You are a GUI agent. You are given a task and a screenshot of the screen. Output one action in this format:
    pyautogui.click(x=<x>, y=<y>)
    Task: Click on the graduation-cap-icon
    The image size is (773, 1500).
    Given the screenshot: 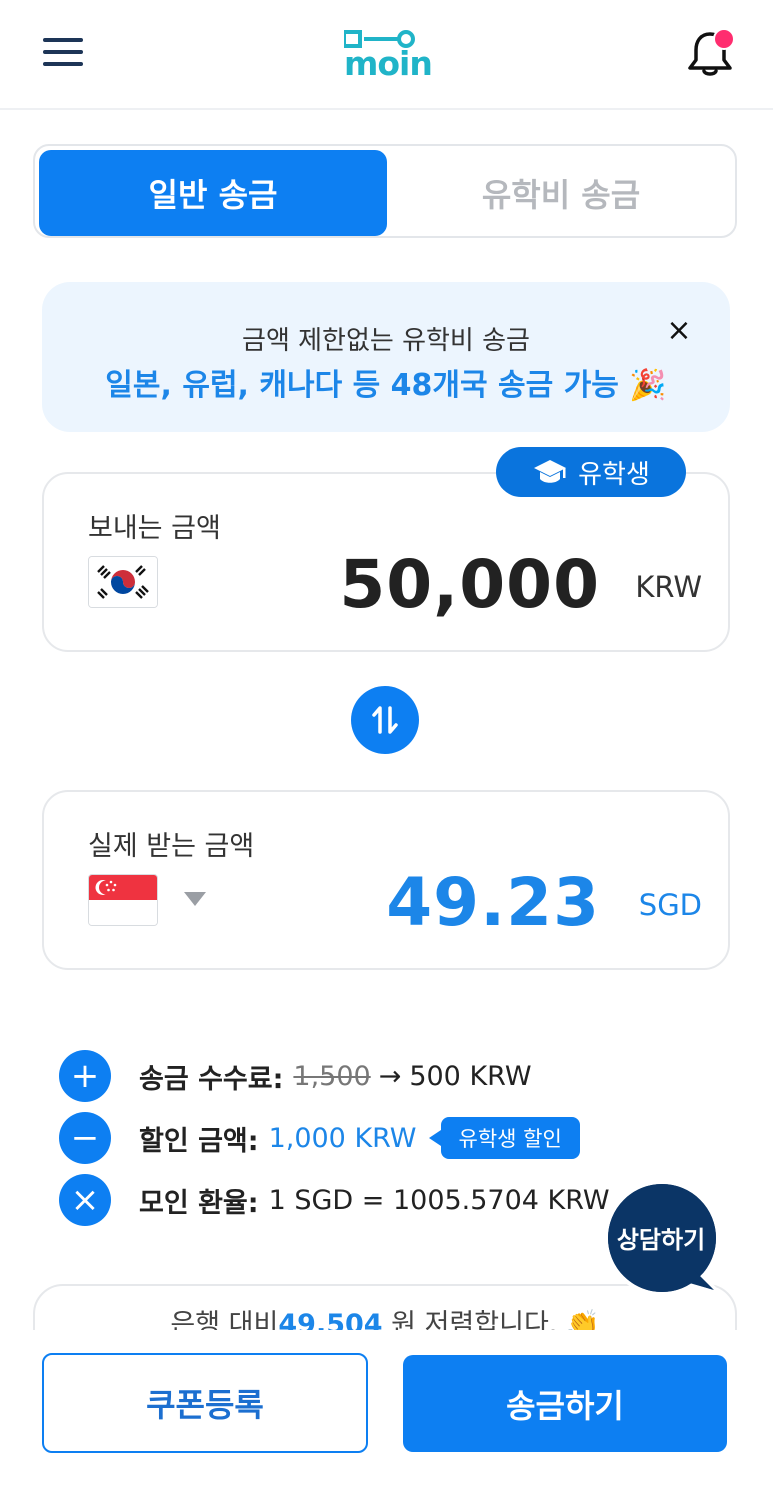 What is the action you would take?
    pyautogui.click(x=550, y=471)
    